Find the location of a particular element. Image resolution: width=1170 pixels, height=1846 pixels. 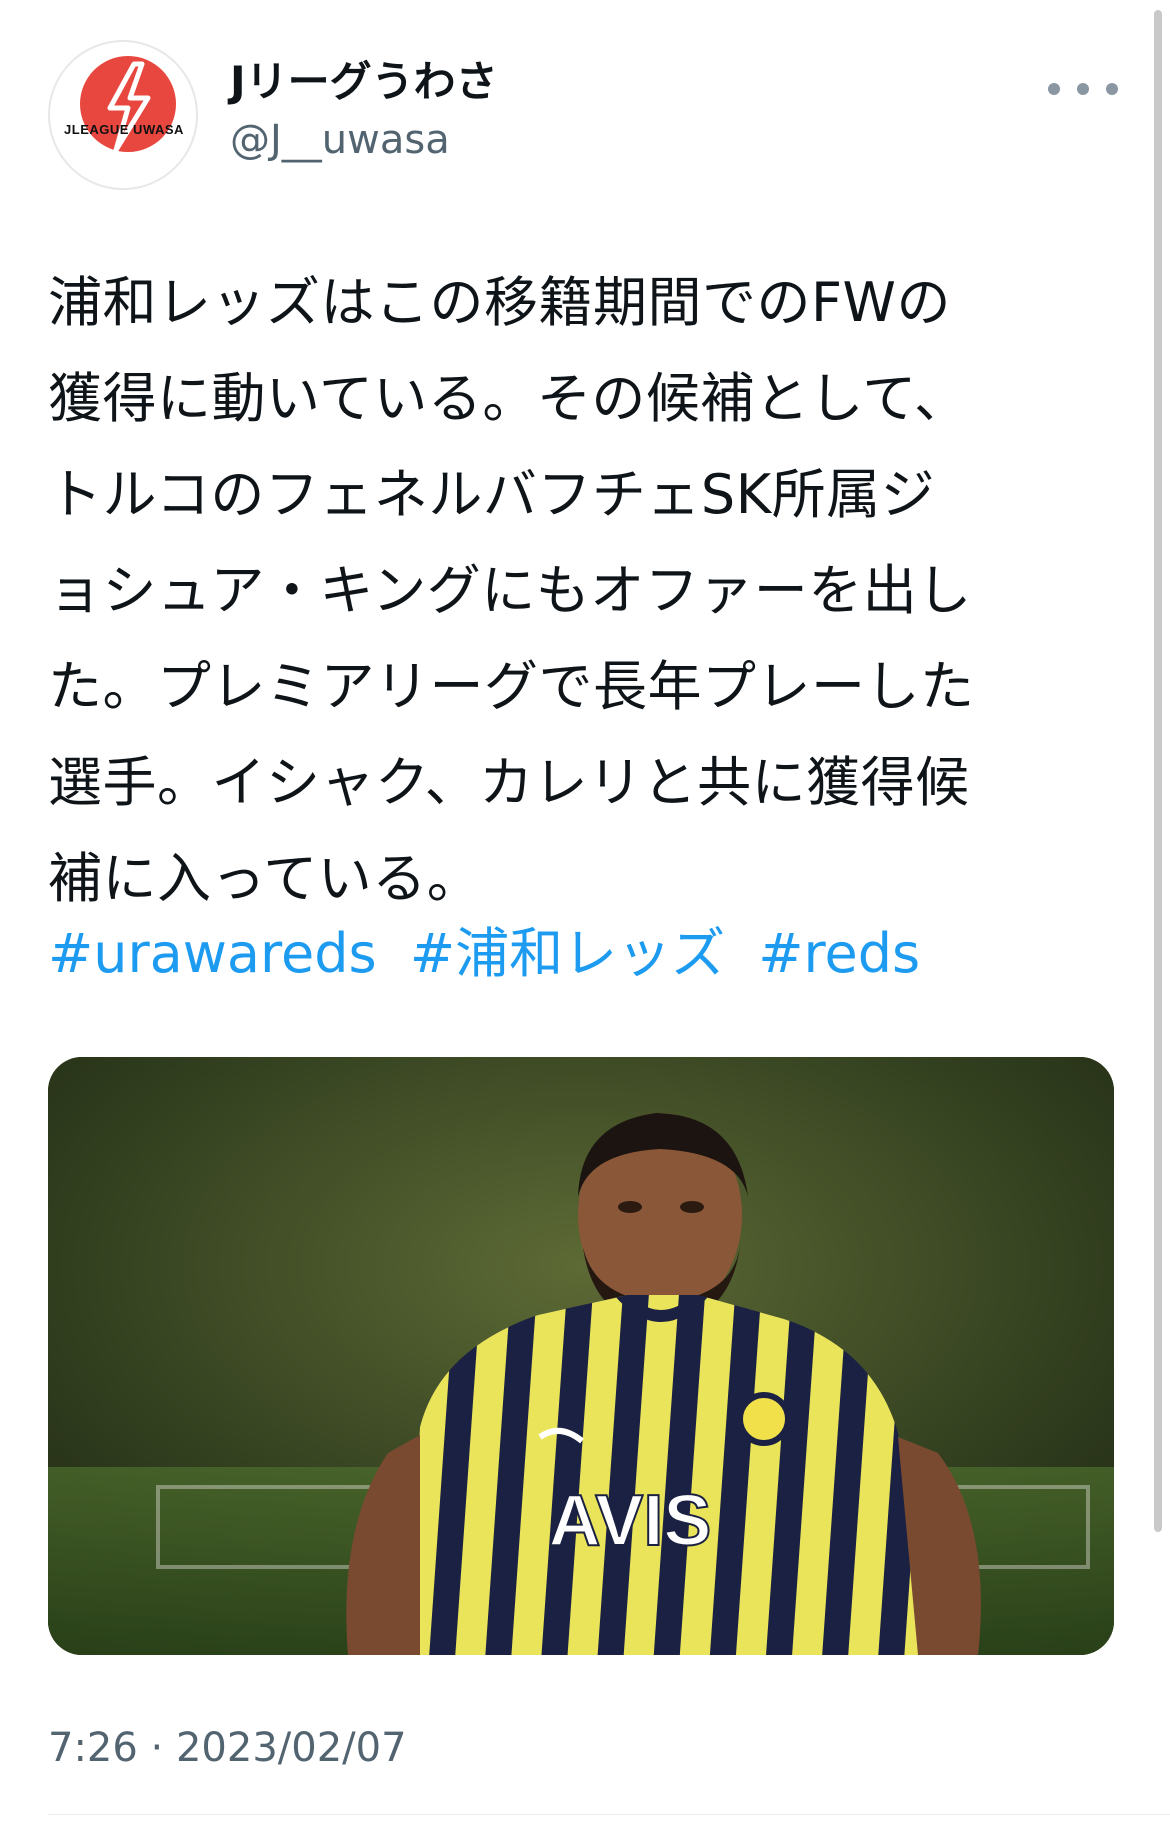

handle: @J__uwasa is located at coordinates (364, 140).